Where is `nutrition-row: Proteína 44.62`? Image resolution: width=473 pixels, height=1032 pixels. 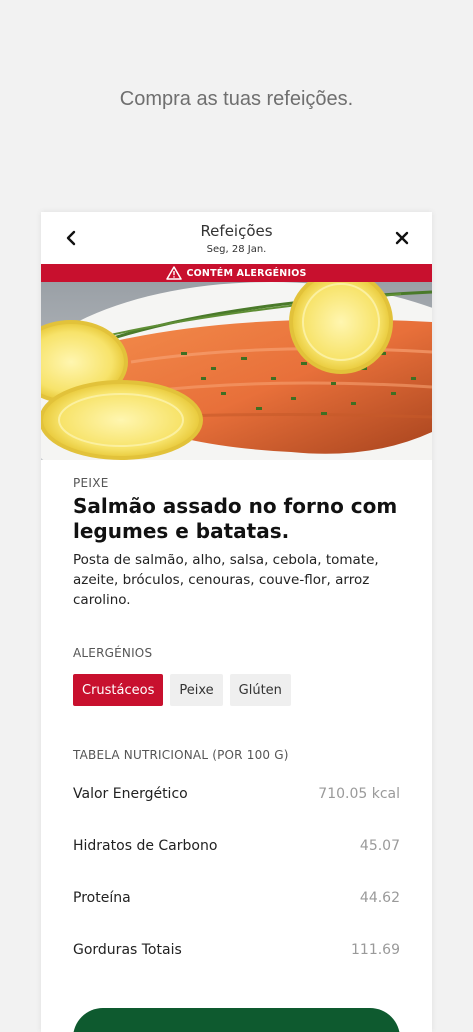
nutrition-row: Proteína 44.62 is located at coordinates (236, 898).